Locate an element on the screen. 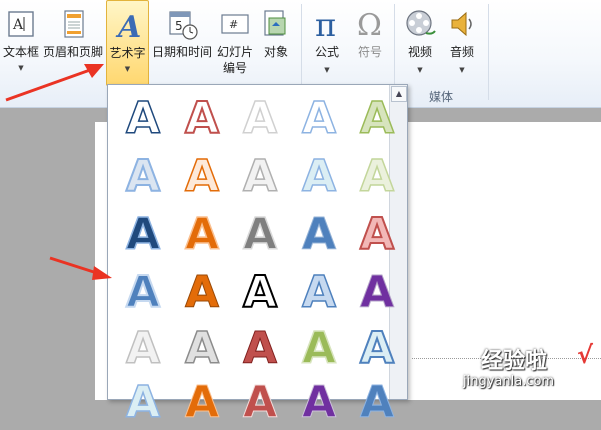 The width and height of the screenshot is (601, 430). wordart-style-15: A is located at coordinates (377, 234).